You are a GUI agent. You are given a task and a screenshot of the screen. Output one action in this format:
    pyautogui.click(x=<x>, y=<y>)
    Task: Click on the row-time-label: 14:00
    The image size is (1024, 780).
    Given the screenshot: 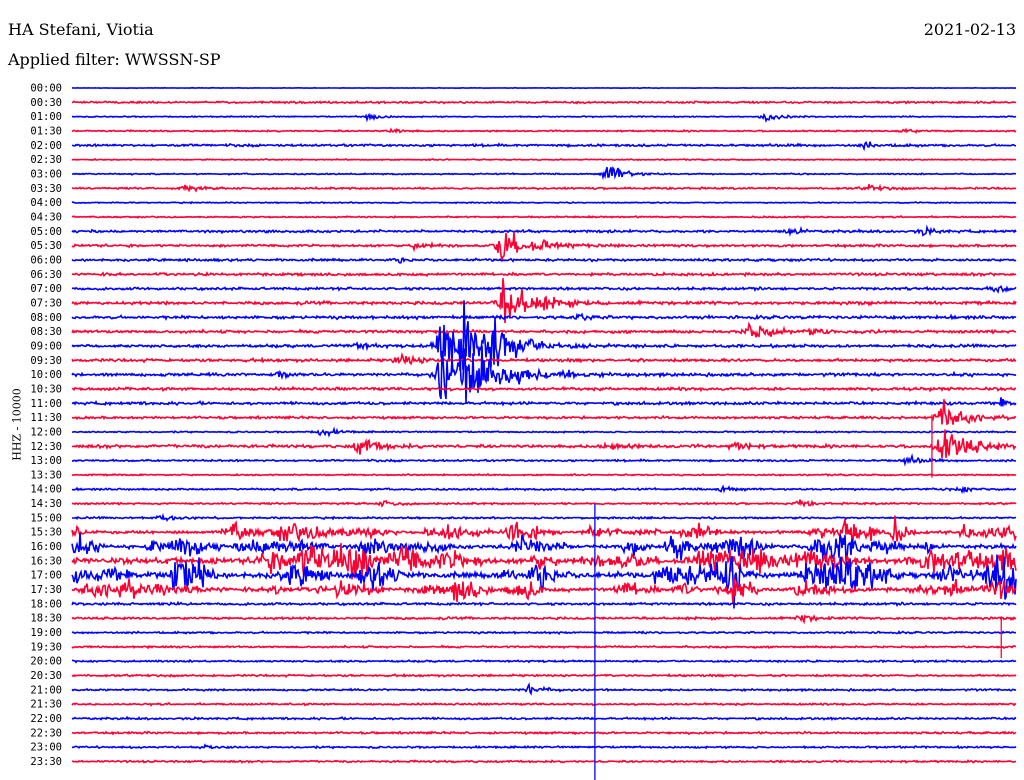 What is the action you would take?
    pyautogui.click(x=46, y=490)
    